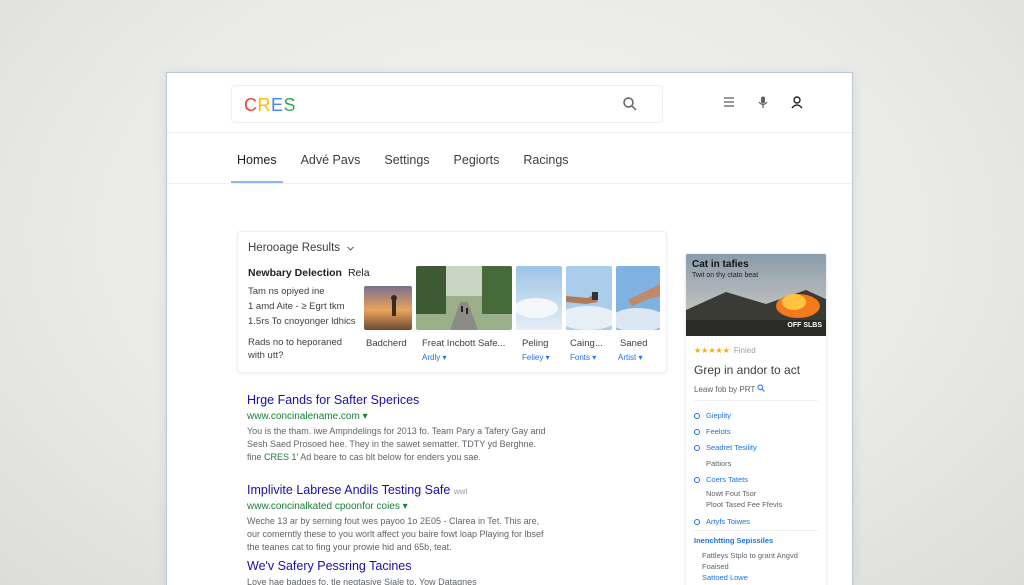 Image resolution: width=1024 pixels, height=585 pixels. What do you see at coordinates (302, 321) in the screenshot?
I see `card-line: 1.5rs To cnoyonger ldhics` at bounding box center [302, 321].